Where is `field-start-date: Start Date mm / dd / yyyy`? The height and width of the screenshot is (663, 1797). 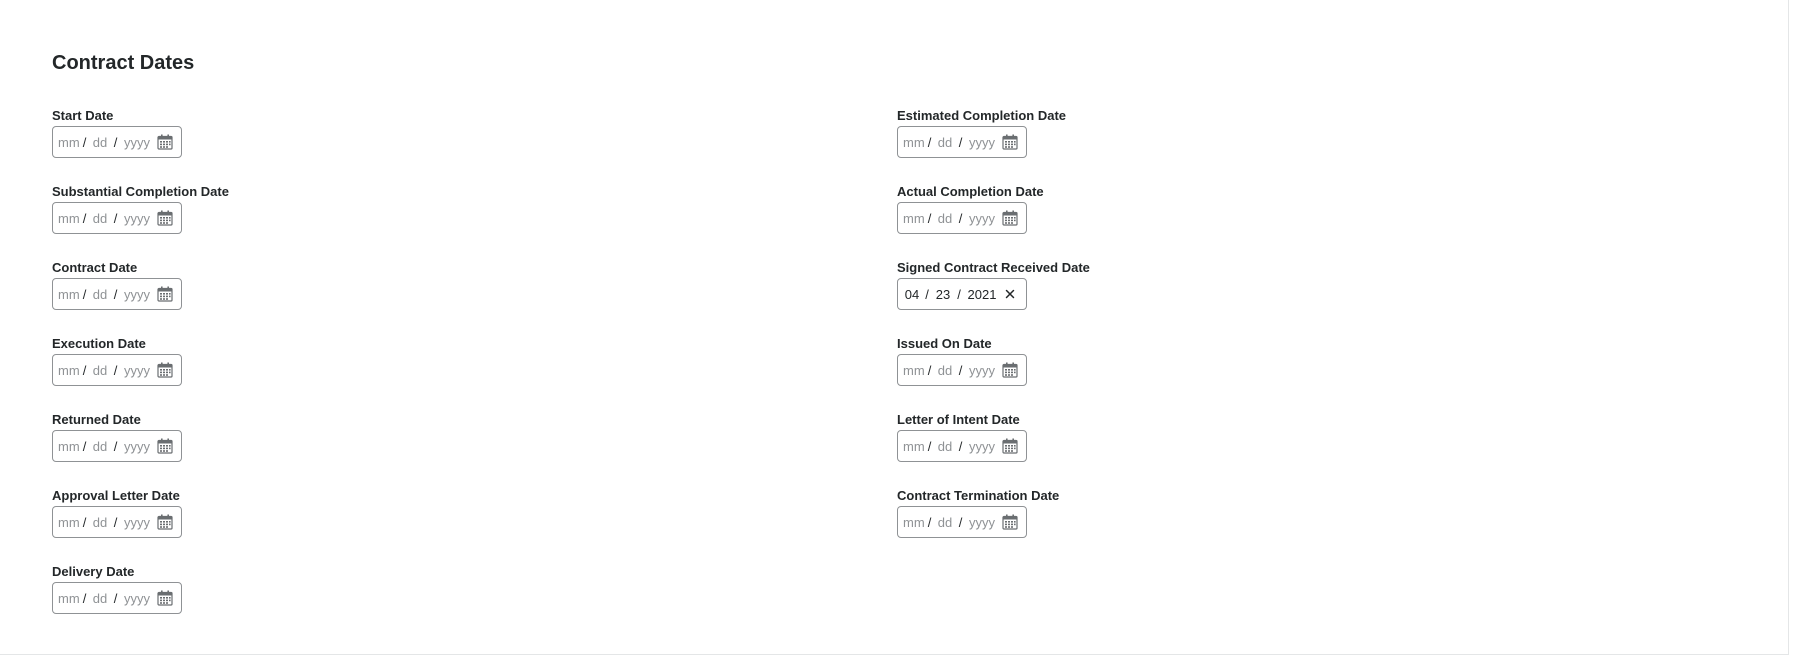
field-start-date: Start Date mm / dd / yyyy is located at coordinates (140, 145).